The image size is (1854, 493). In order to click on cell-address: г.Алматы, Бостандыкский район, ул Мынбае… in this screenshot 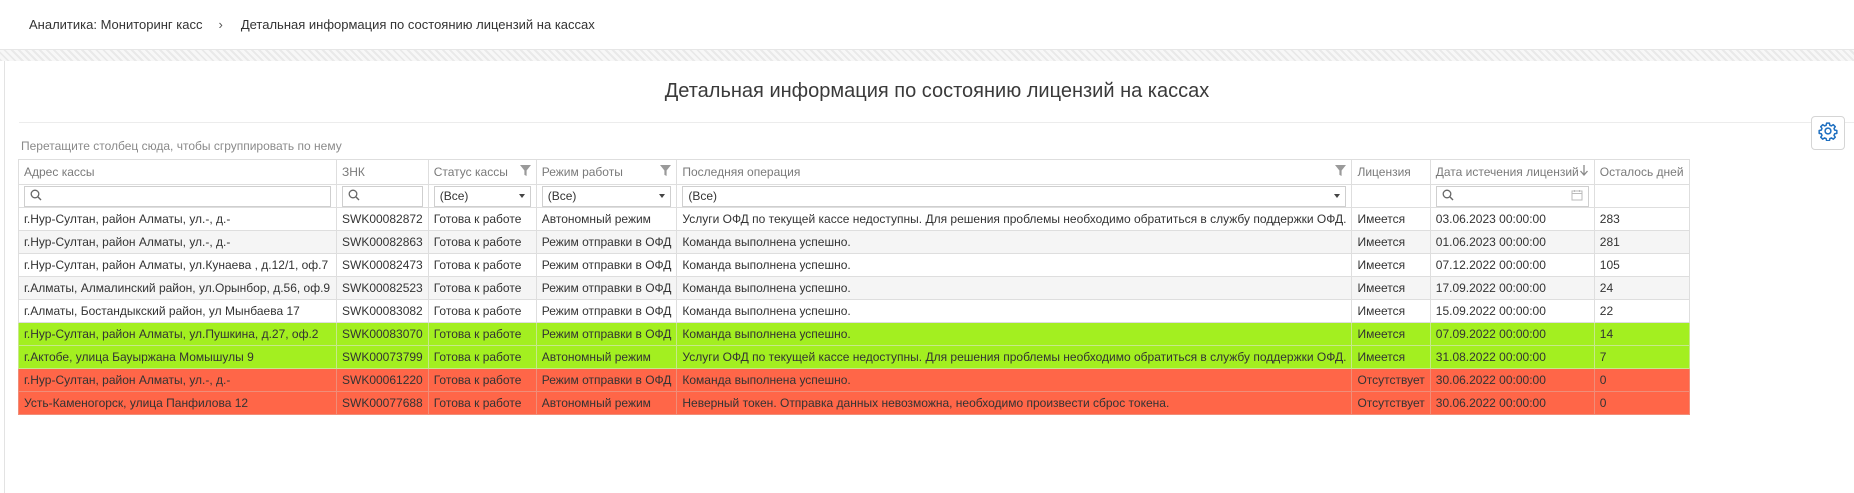, I will do `click(177, 311)`.